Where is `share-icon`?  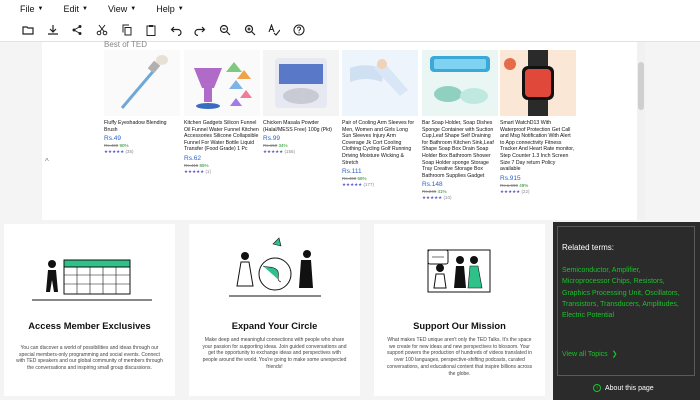
share-icon is located at coordinates (77, 29).